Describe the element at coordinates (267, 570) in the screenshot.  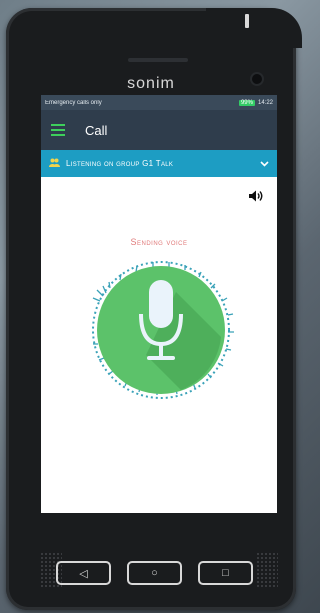
I see `speaker-grill-right` at that location.